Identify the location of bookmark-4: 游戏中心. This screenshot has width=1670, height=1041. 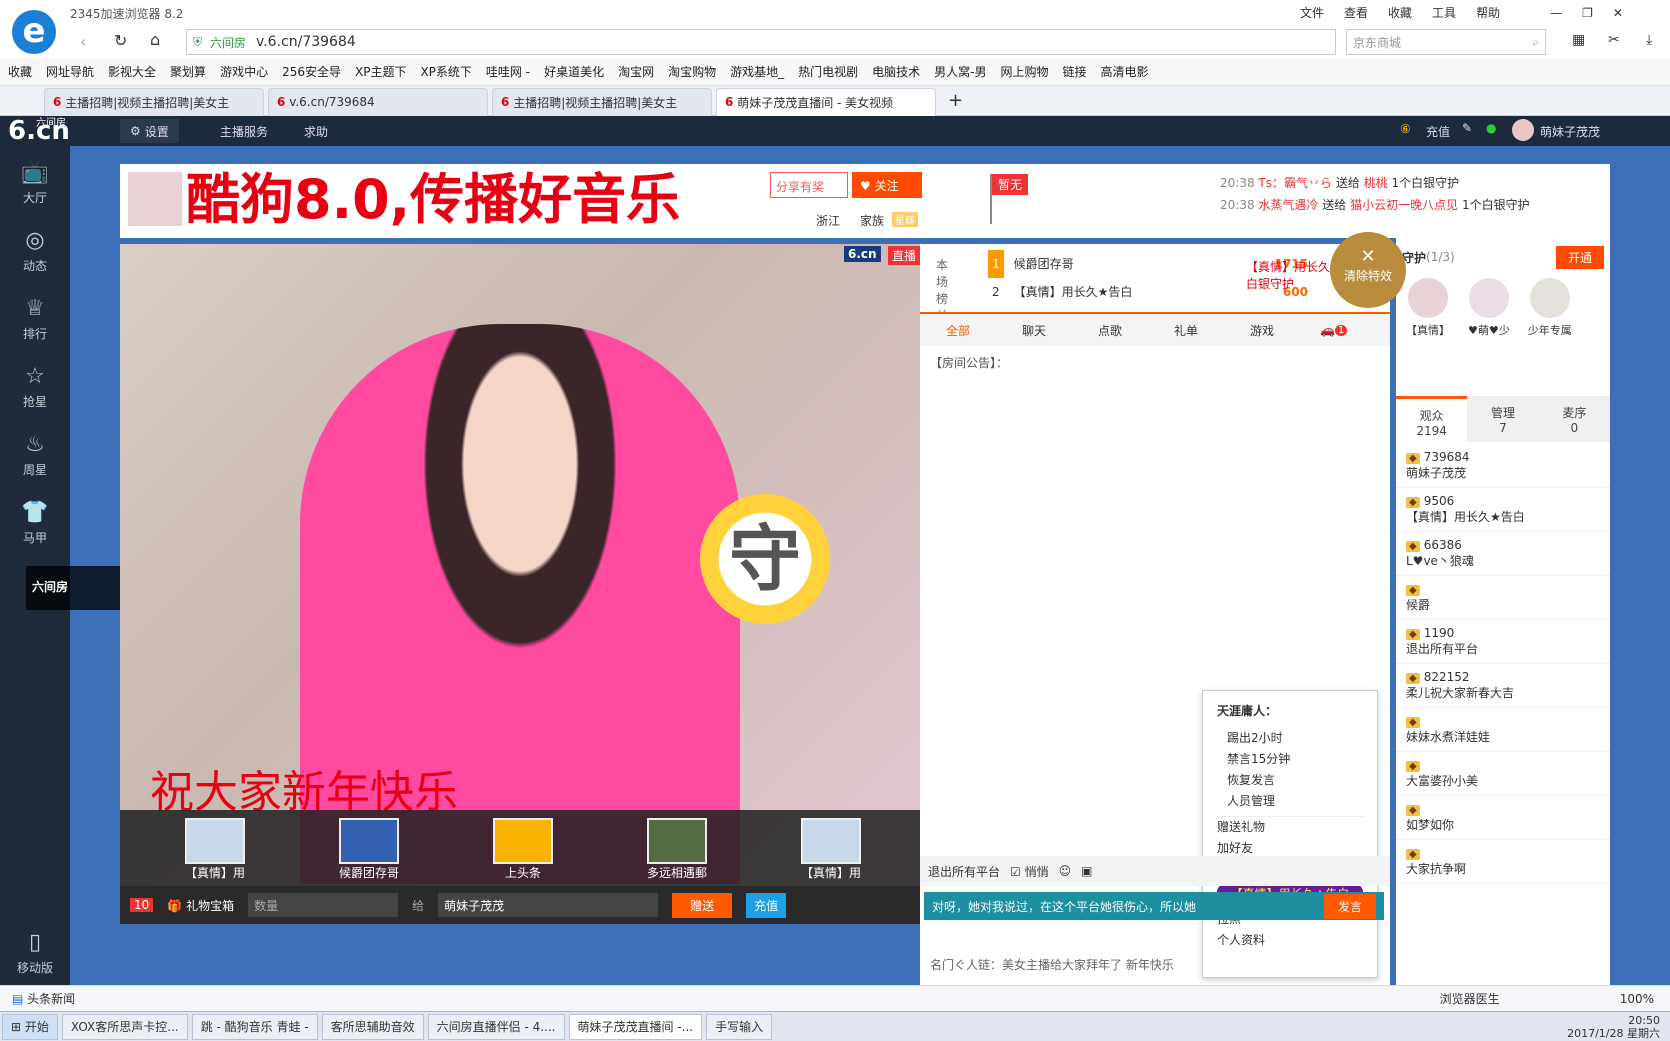
(244, 71).